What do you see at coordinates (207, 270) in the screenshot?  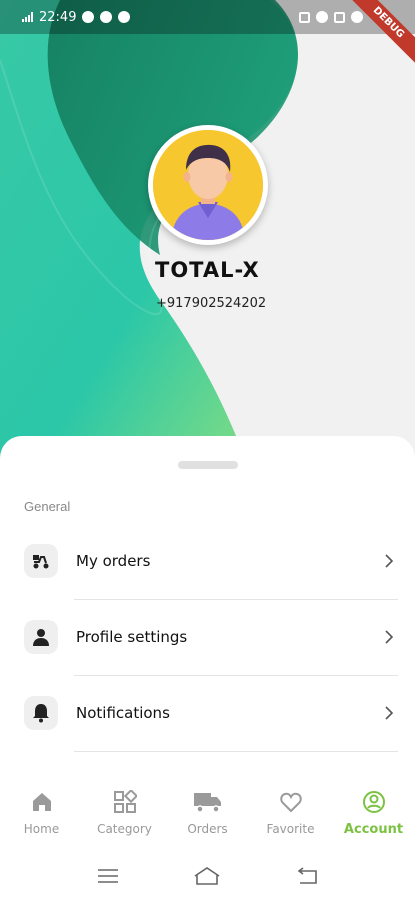 I see `profile-name: TOTAL-X` at bounding box center [207, 270].